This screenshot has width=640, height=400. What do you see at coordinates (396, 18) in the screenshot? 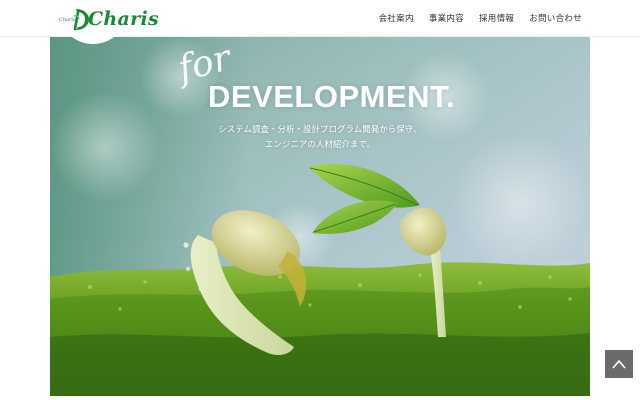
I see `nav-item-company: 会社案内` at bounding box center [396, 18].